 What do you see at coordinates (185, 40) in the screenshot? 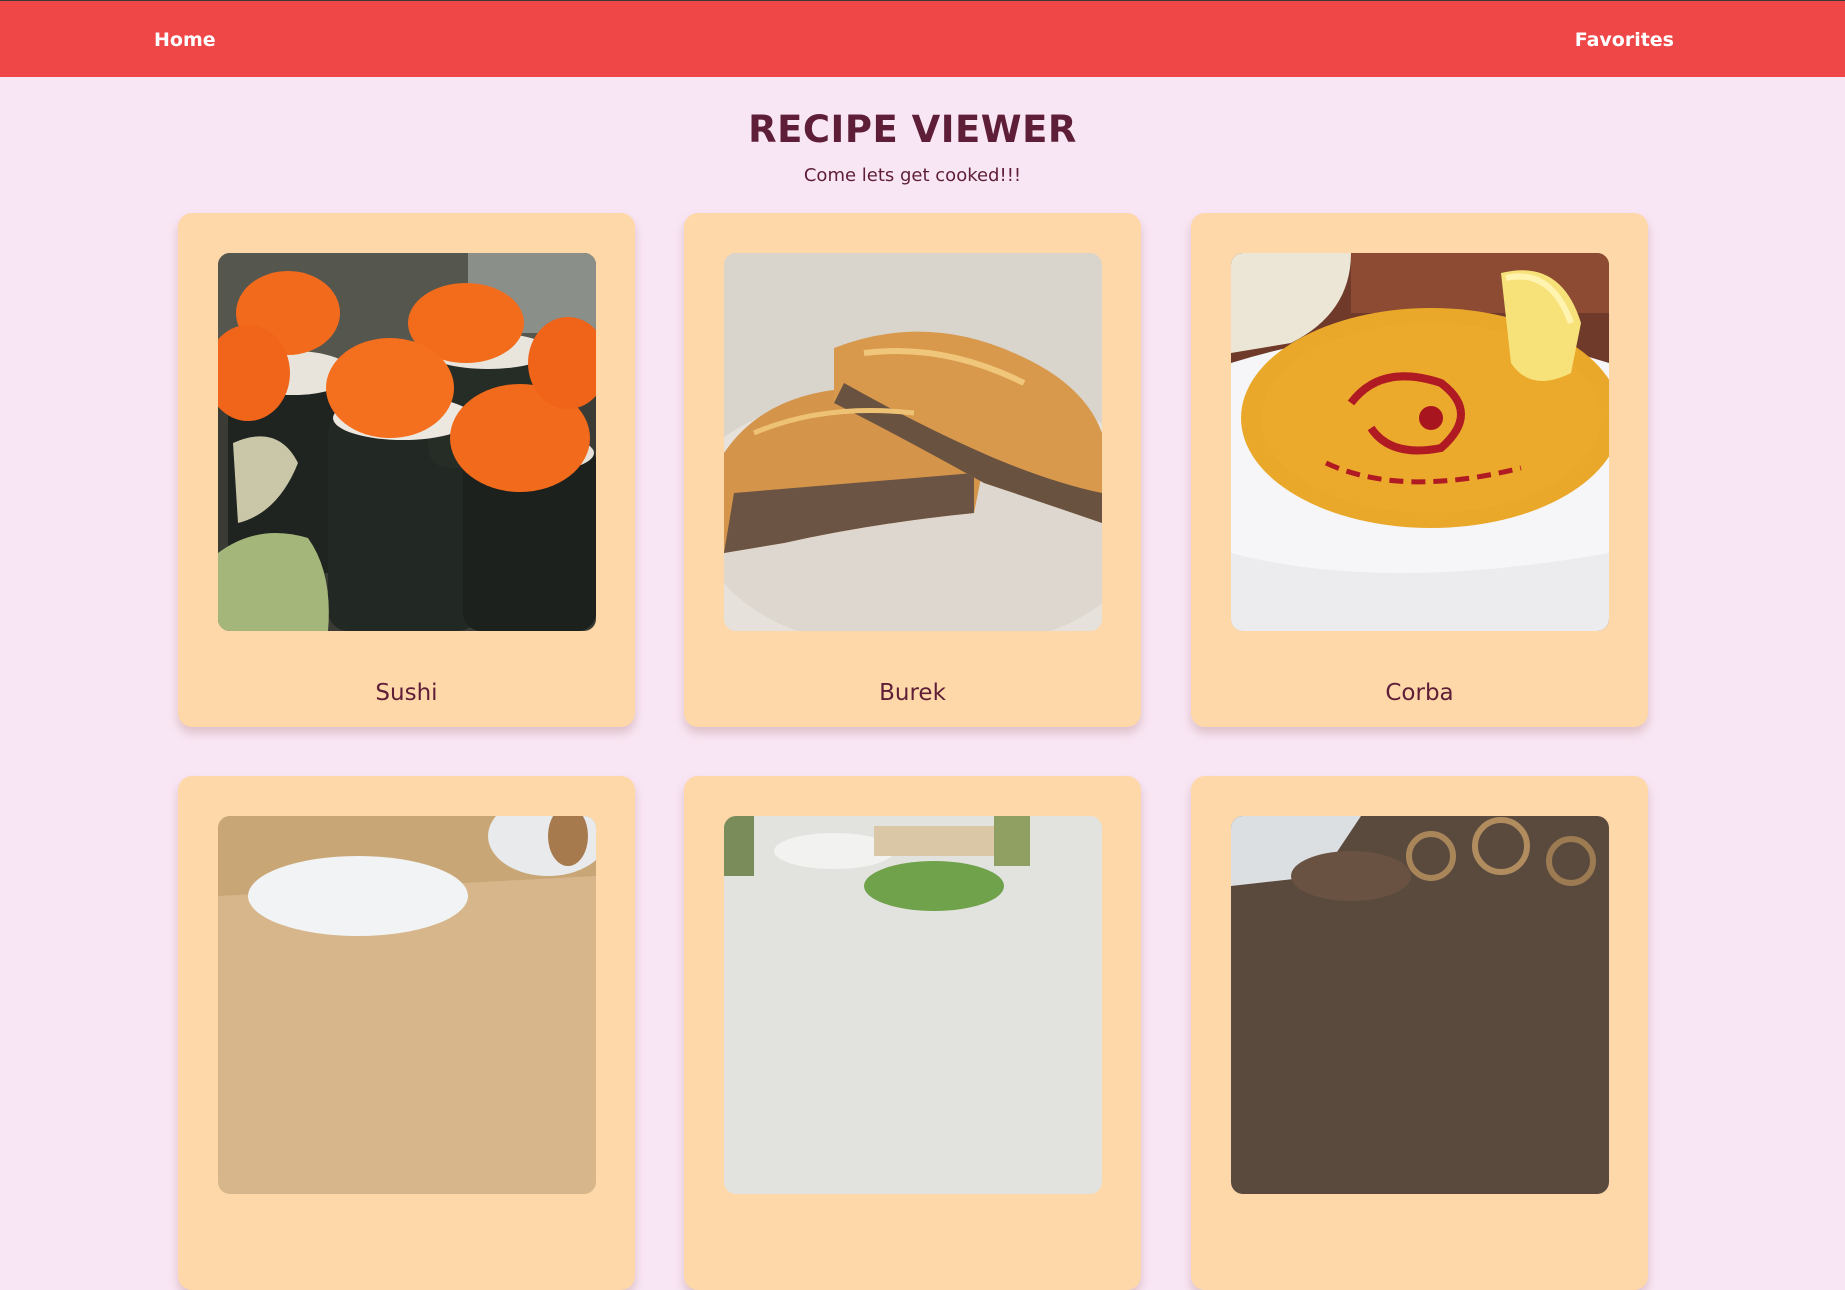
I see `nav-home-link: Home` at bounding box center [185, 40].